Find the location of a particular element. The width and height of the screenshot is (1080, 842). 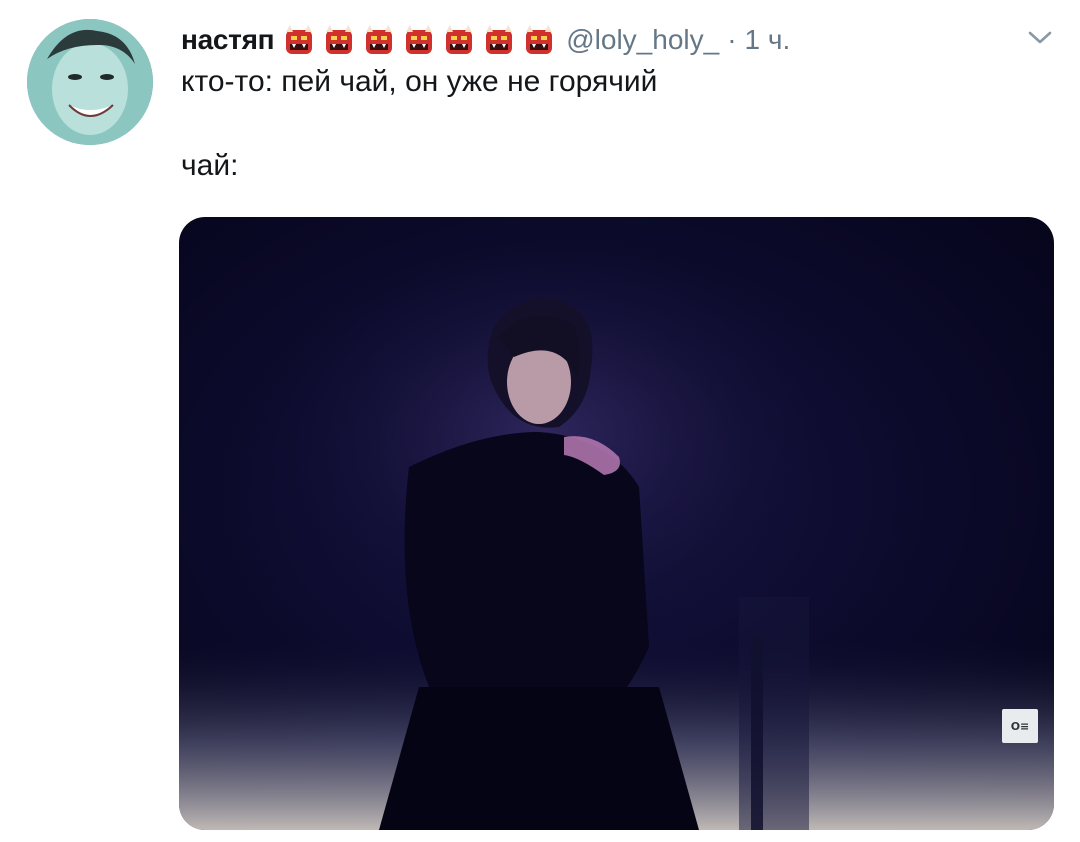

emoji-group is located at coordinates (419, 40).